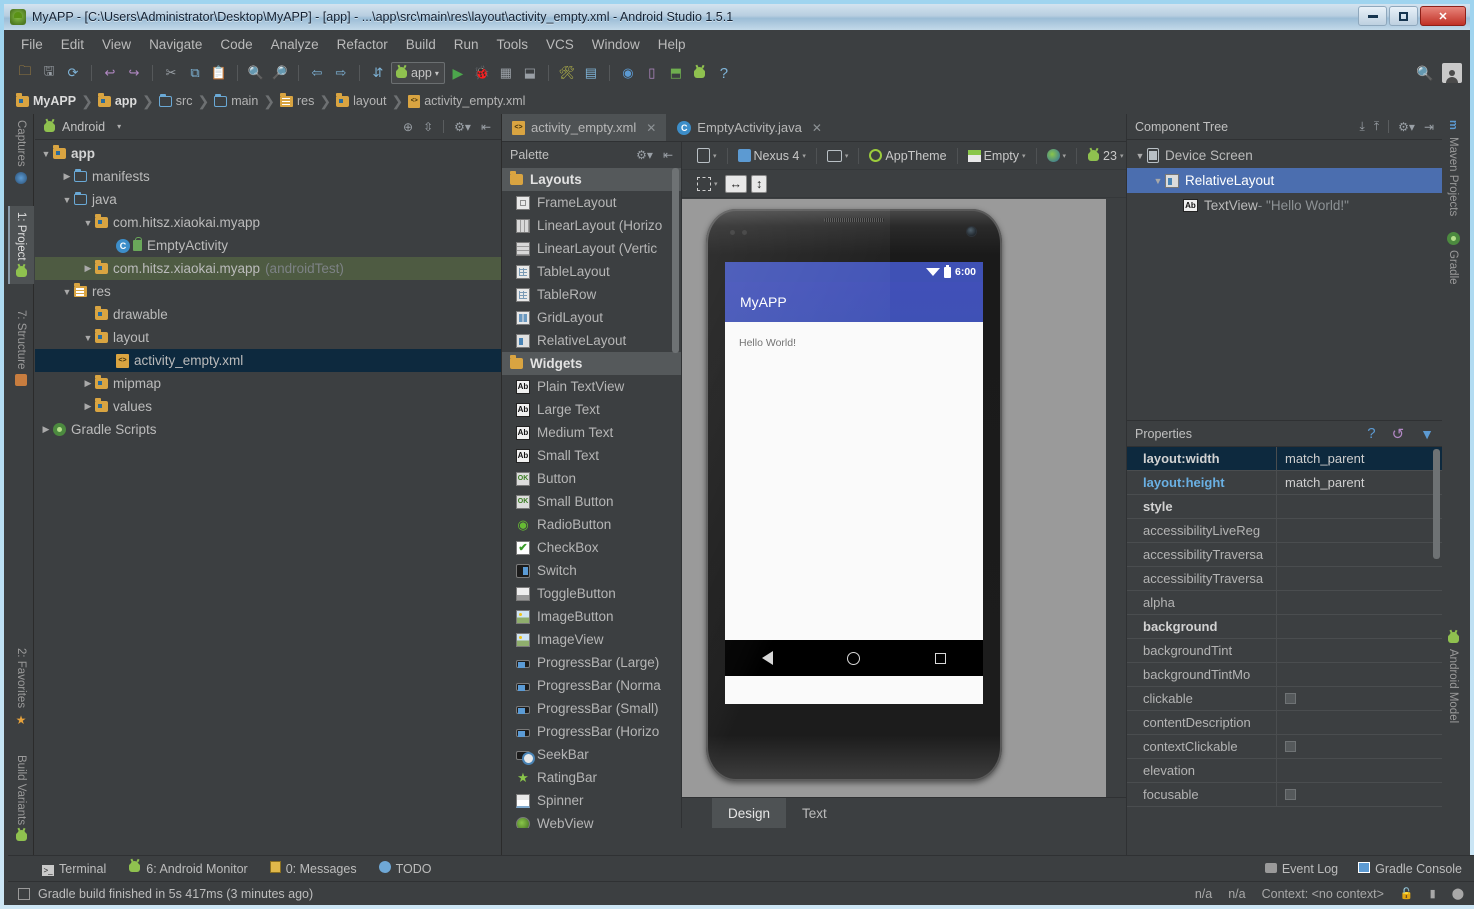 The width and height of the screenshot is (1474, 909). What do you see at coordinates (591, 547) in the screenshot?
I see `palette-item-checkbox: ✔ CheckBox` at bounding box center [591, 547].